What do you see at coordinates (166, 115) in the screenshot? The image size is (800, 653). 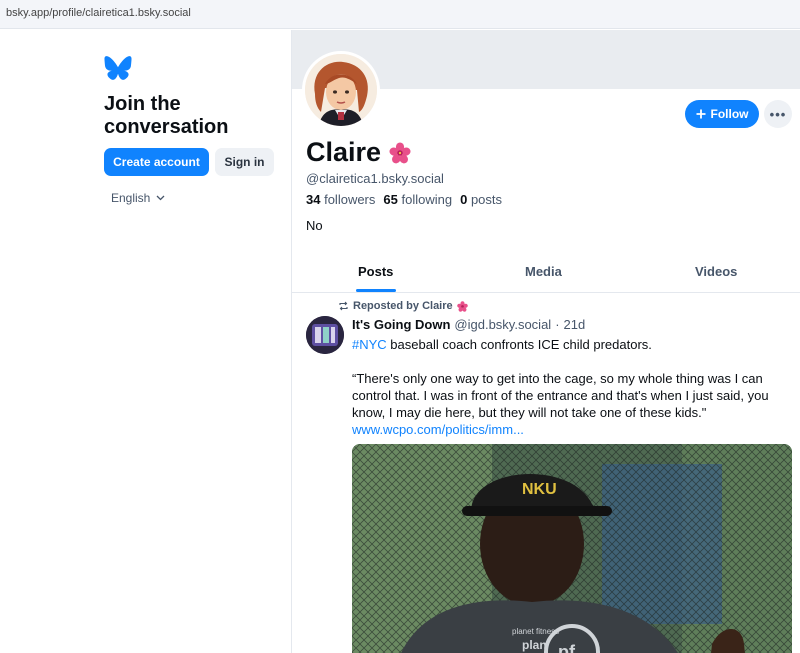 I see `join-headline: Join the conversation` at bounding box center [166, 115].